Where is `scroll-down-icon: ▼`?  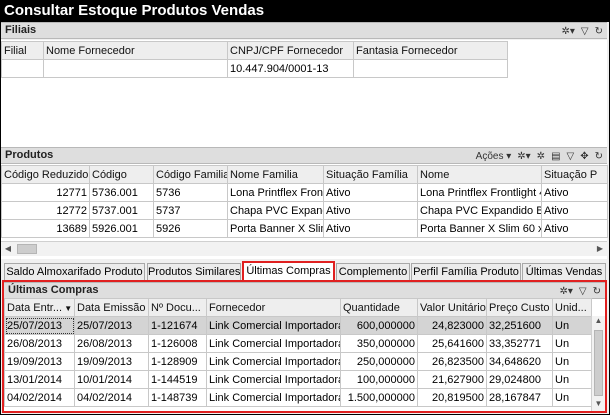
scroll-down-icon: ▼ is located at coordinates (598, 405).